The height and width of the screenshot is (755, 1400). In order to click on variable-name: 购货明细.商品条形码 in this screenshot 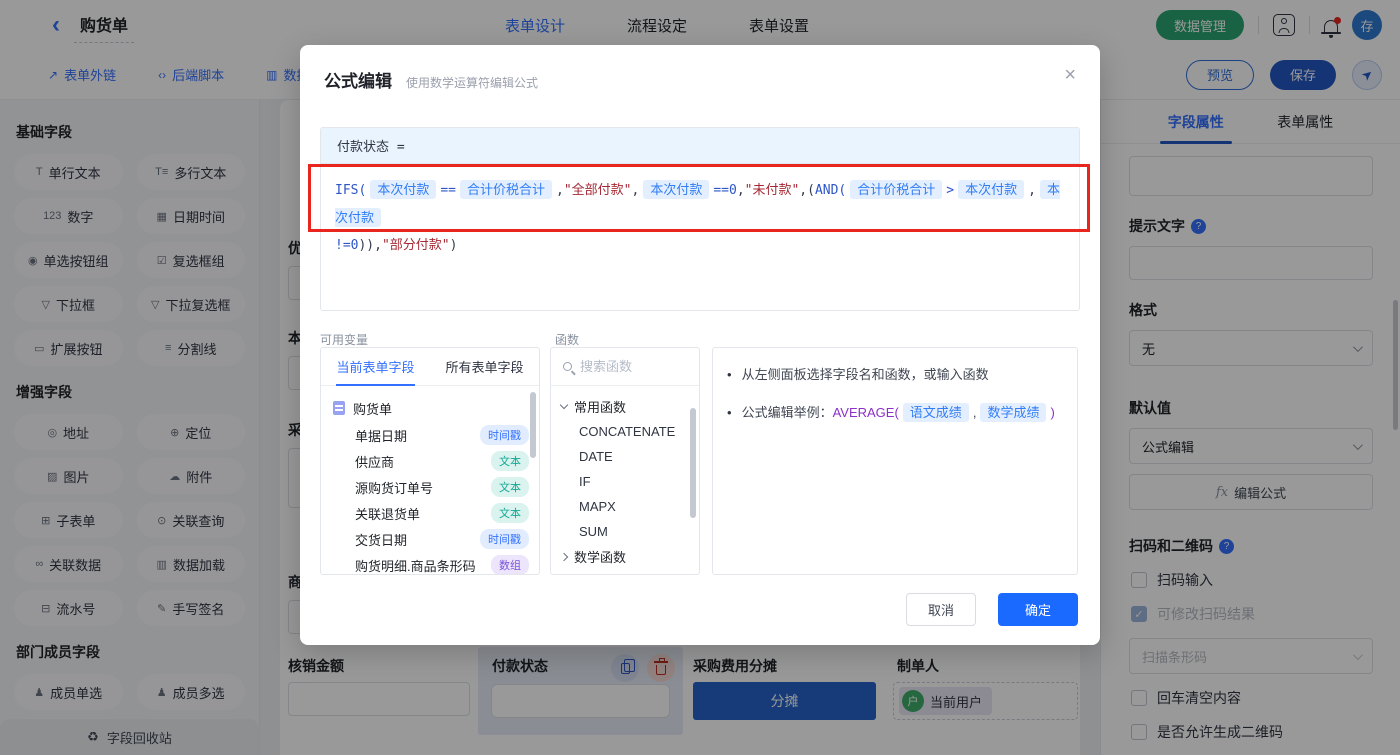, I will do `click(415, 566)`.